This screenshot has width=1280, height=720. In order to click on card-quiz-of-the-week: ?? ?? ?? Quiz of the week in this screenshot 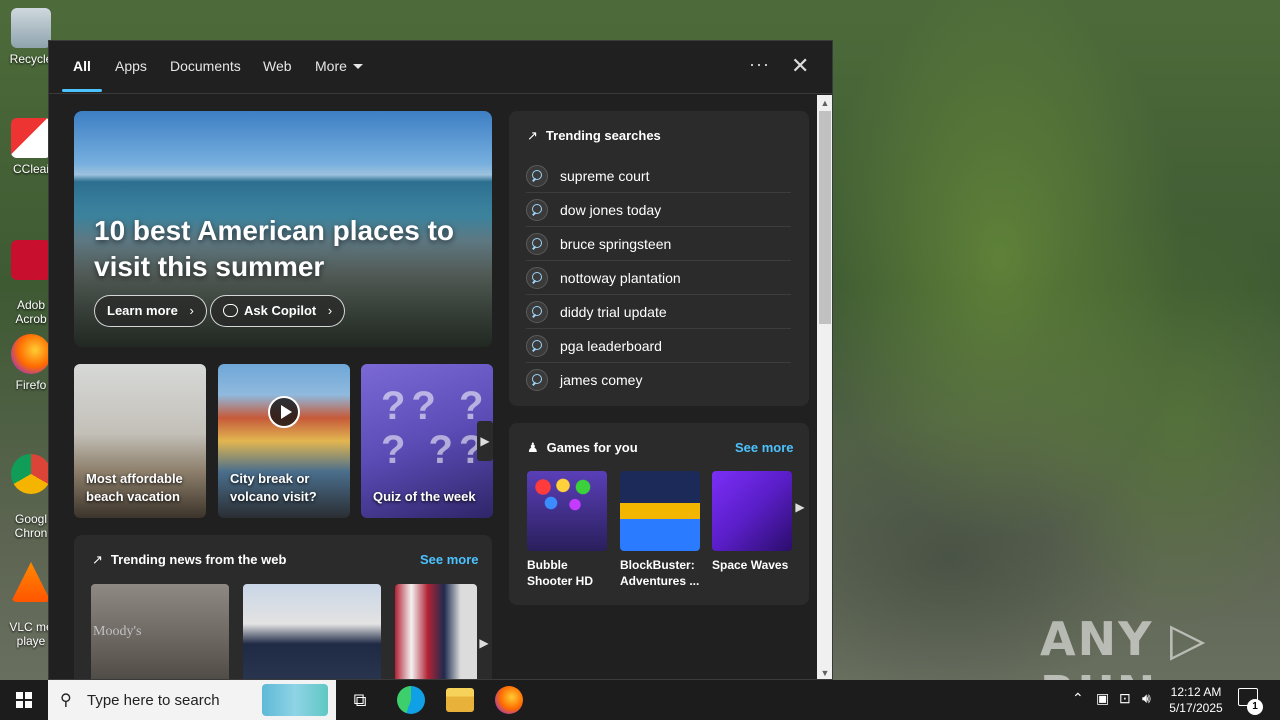, I will do `click(427, 441)`.